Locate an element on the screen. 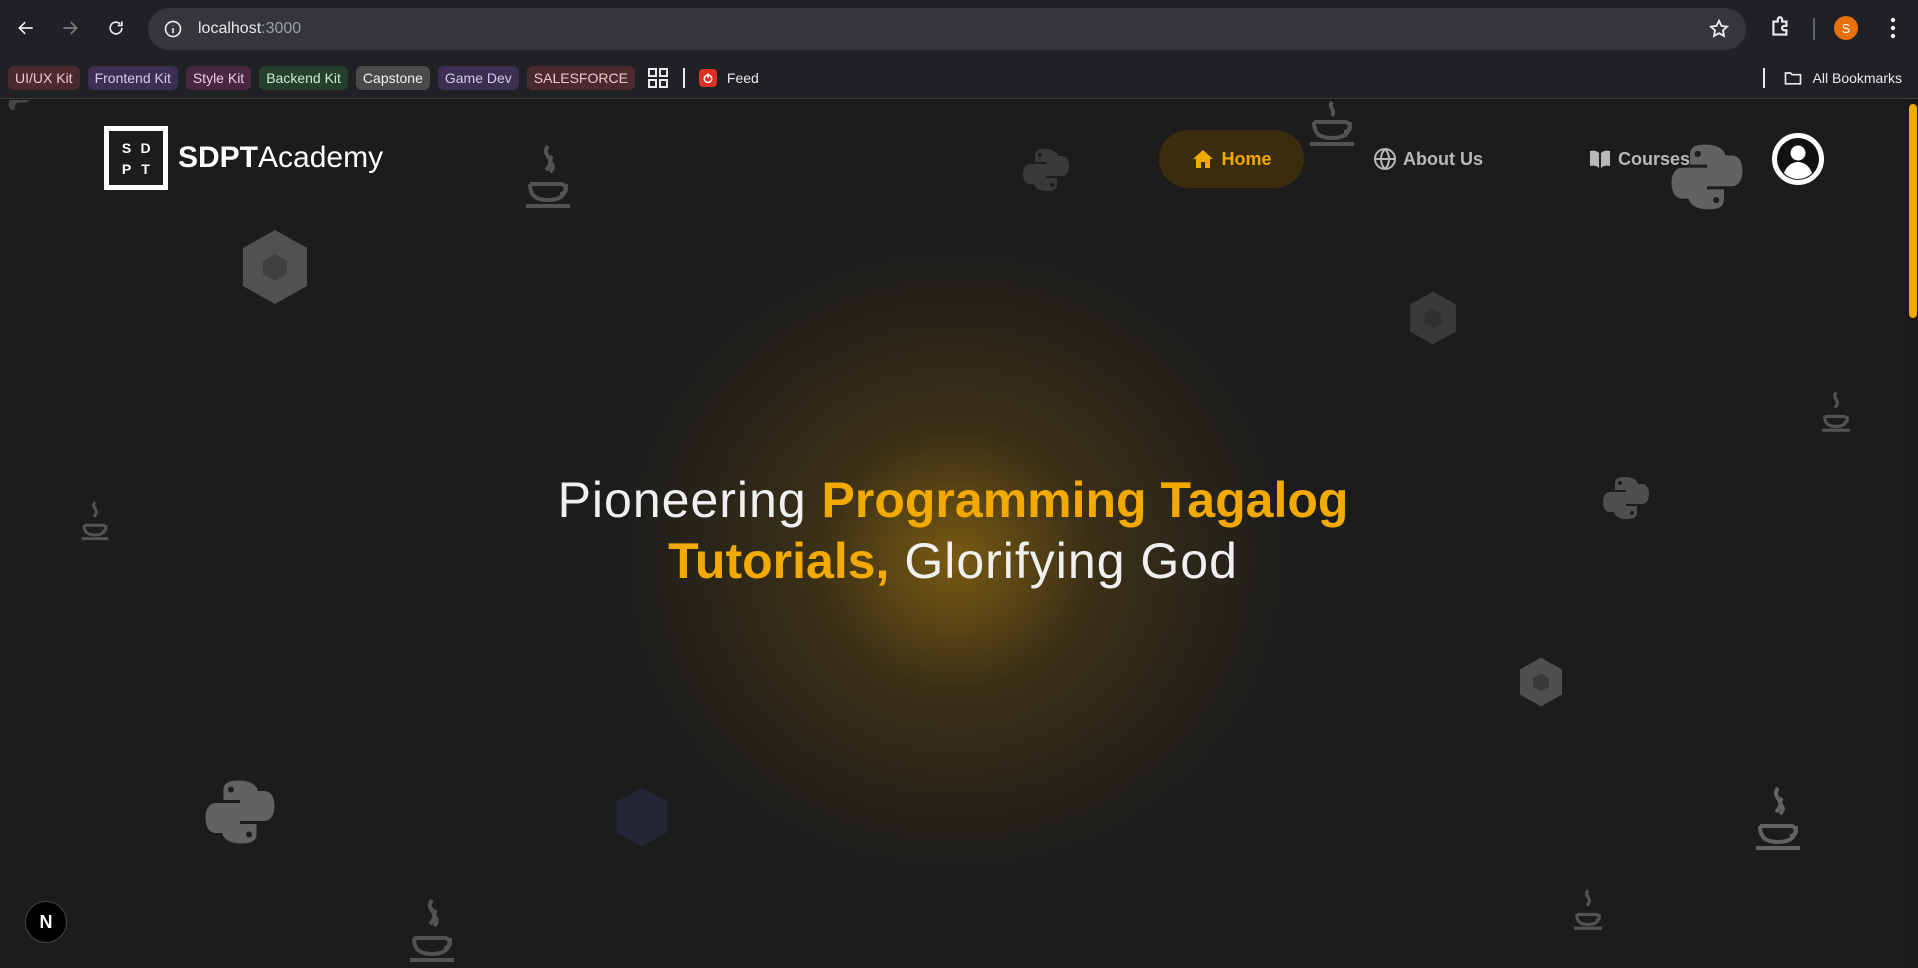 This screenshot has width=1918, height=968. bookmark-ui-ux-kit: UI/UX Kit is located at coordinates (44, 77).